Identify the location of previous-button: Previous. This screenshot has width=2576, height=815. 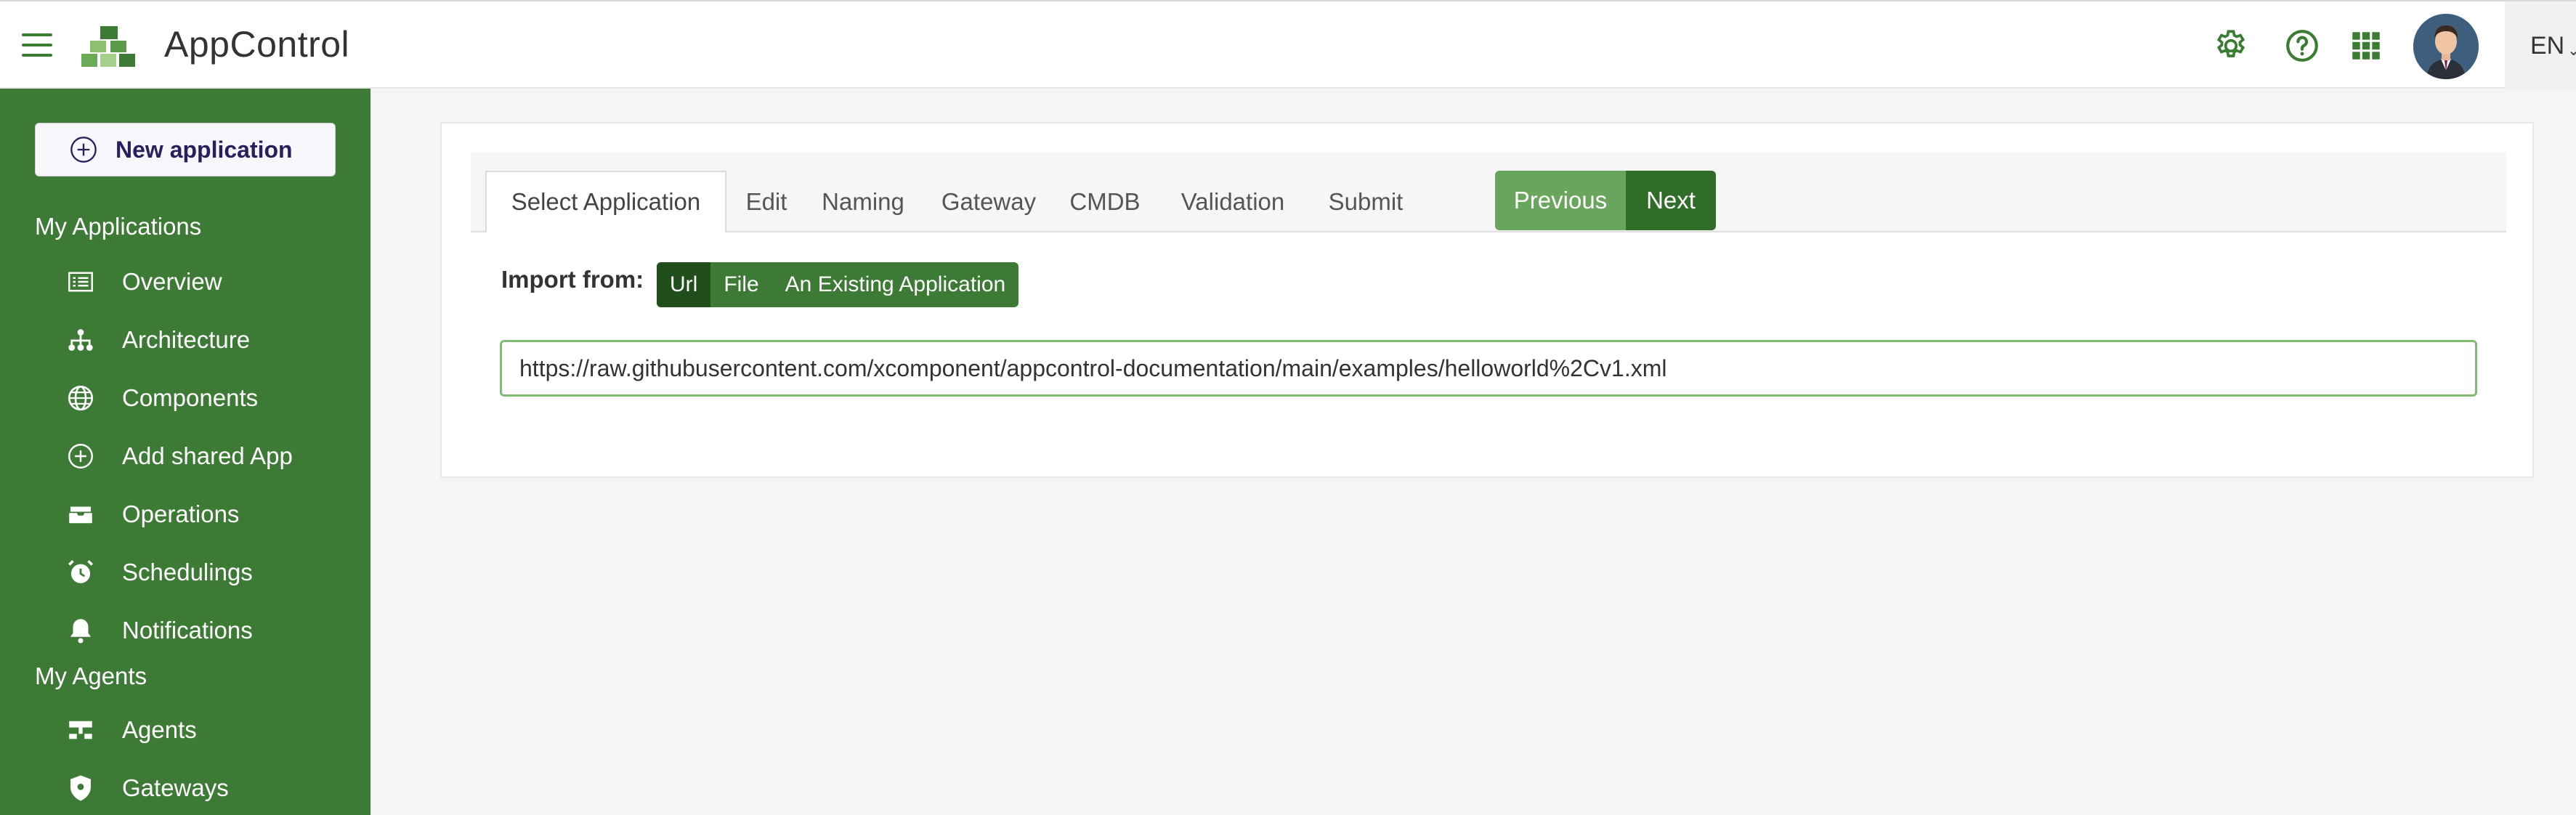
(1560, 201).